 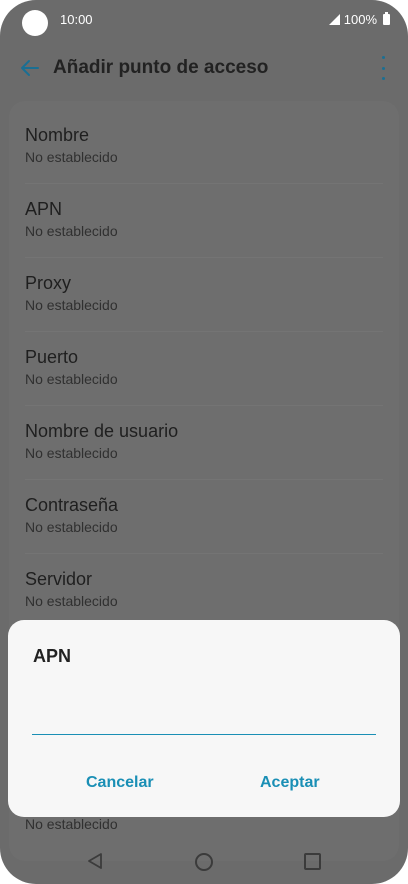 I want to click on list-item-proxy: Proxy No establecido, so click(x=204, y=295).